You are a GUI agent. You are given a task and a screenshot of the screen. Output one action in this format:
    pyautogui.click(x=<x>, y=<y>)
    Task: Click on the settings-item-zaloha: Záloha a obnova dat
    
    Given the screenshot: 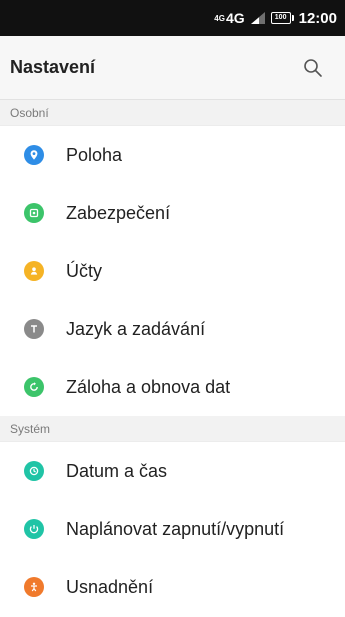 What is the action you would take?
    pyautogui.click(x=172, y=387)
    